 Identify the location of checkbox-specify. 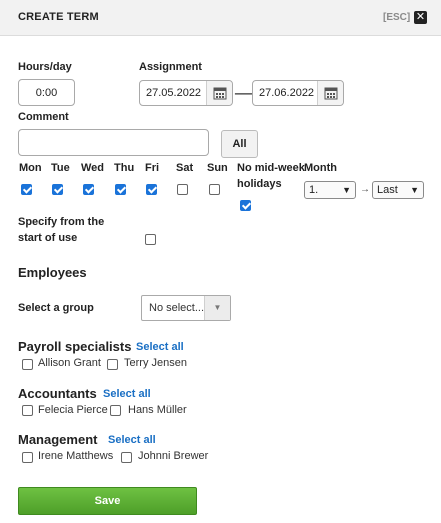
(150, 239).